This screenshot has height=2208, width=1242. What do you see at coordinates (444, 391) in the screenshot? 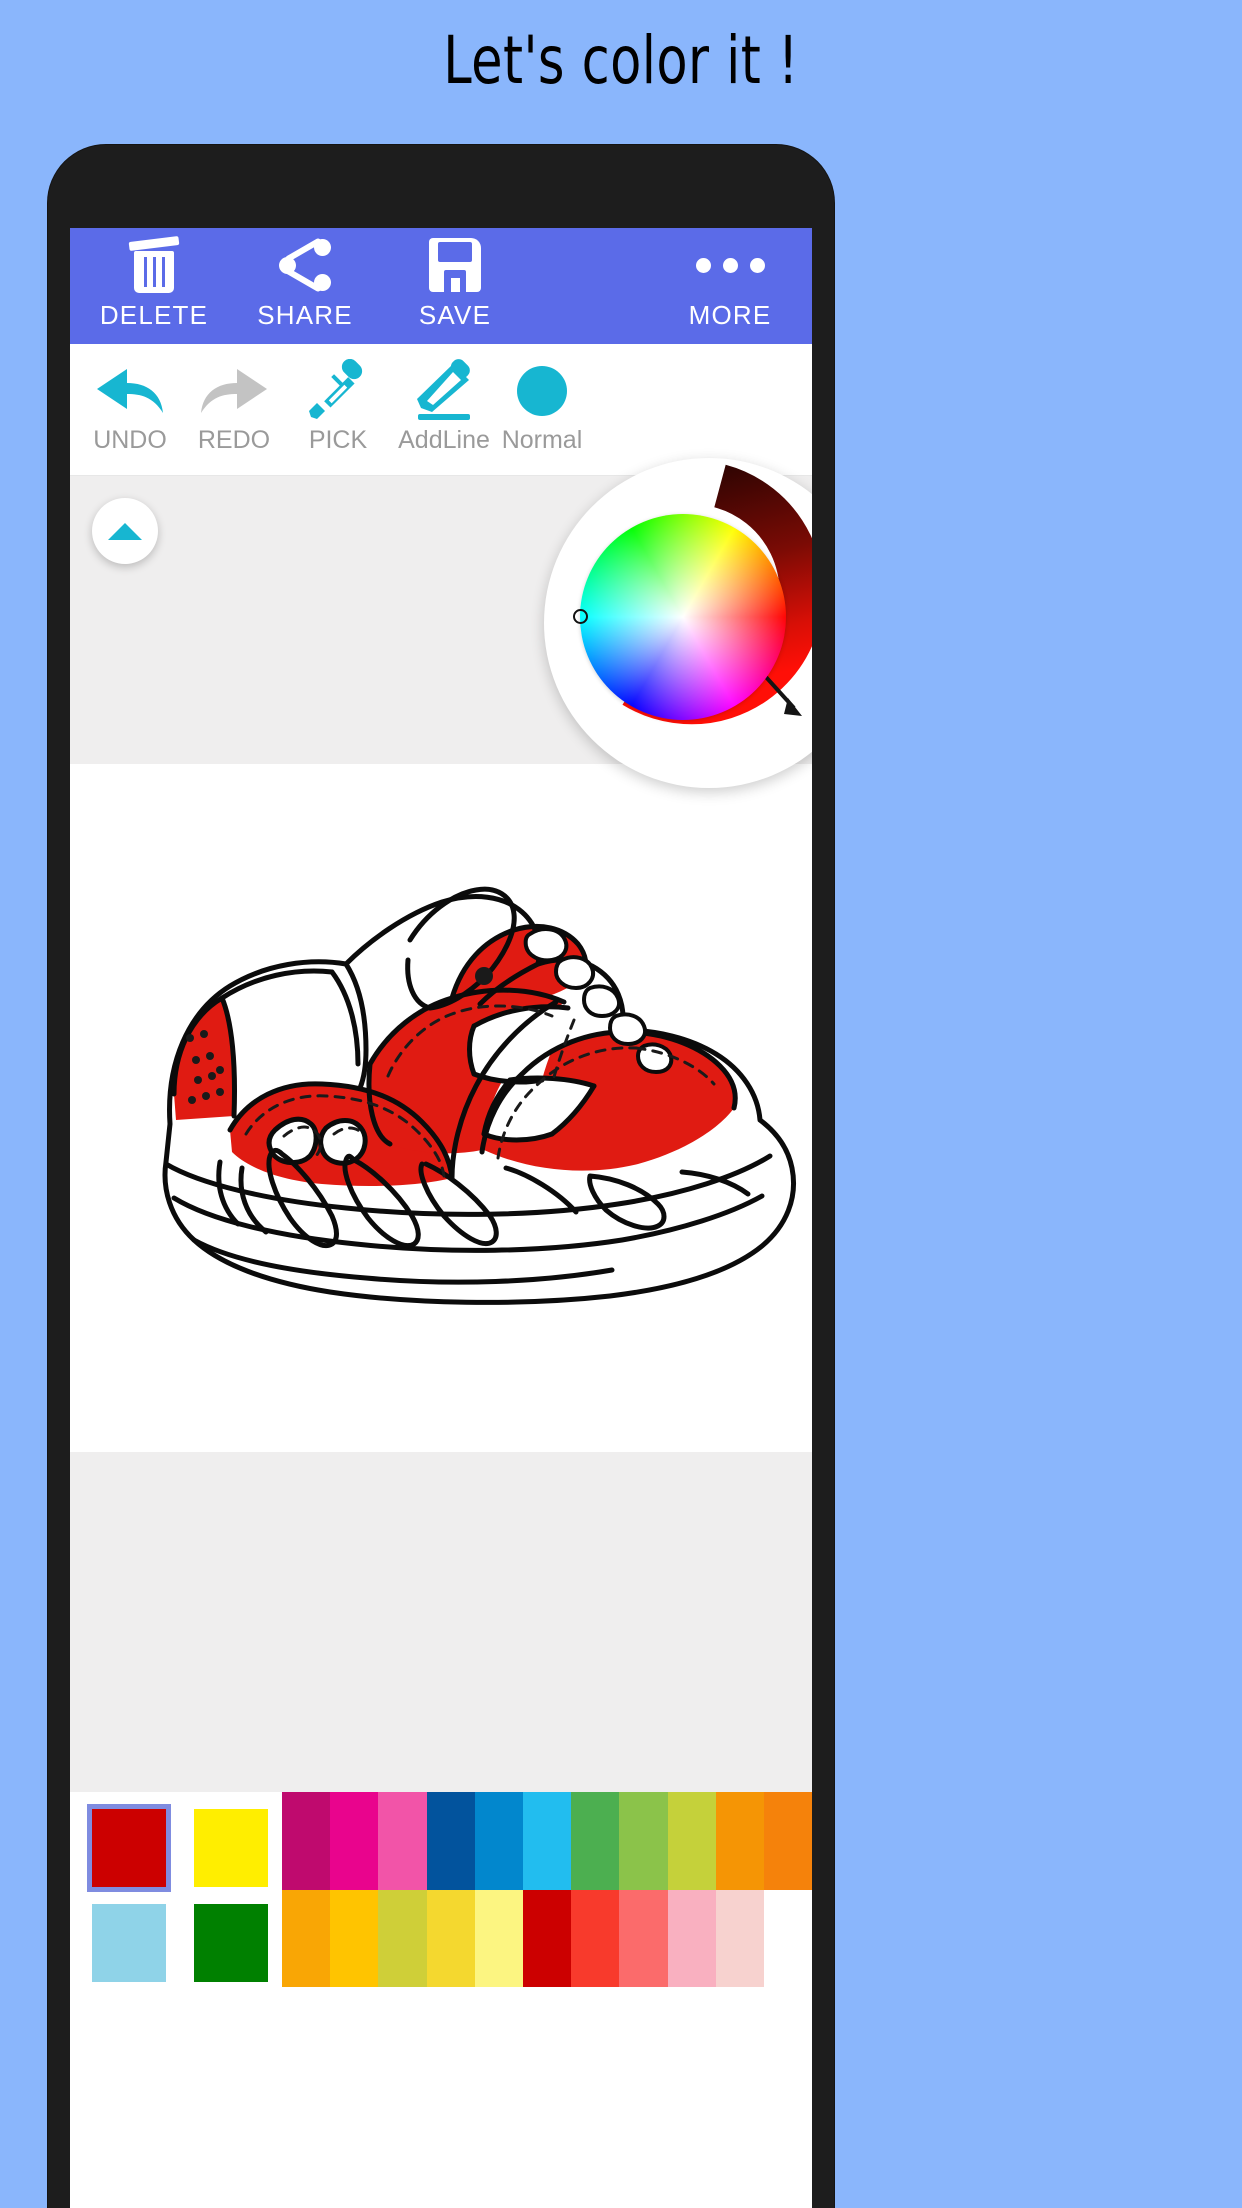
I see `pencil-icon` at bounding box center [444, 391].